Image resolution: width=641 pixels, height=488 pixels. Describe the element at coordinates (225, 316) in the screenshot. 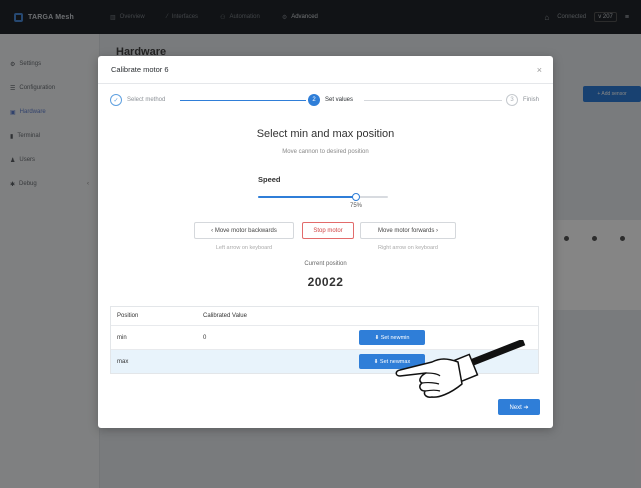

I see `column-header-calibrated: Calibrated Value` at that location.